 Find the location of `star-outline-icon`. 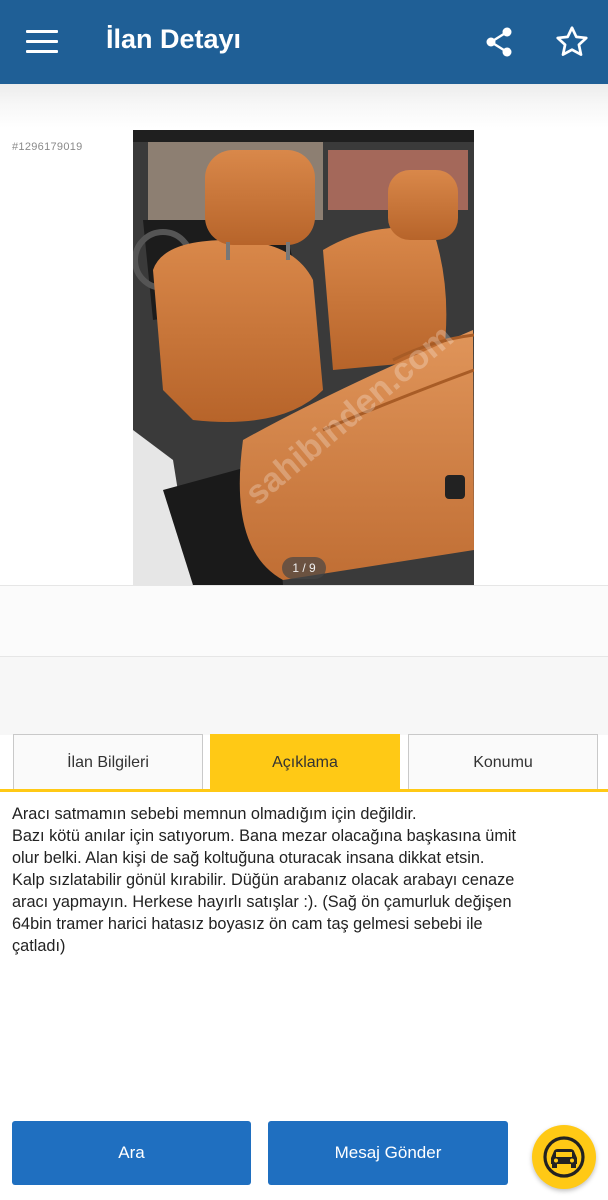

star-outline-icon is located at coordinates (572, 42).